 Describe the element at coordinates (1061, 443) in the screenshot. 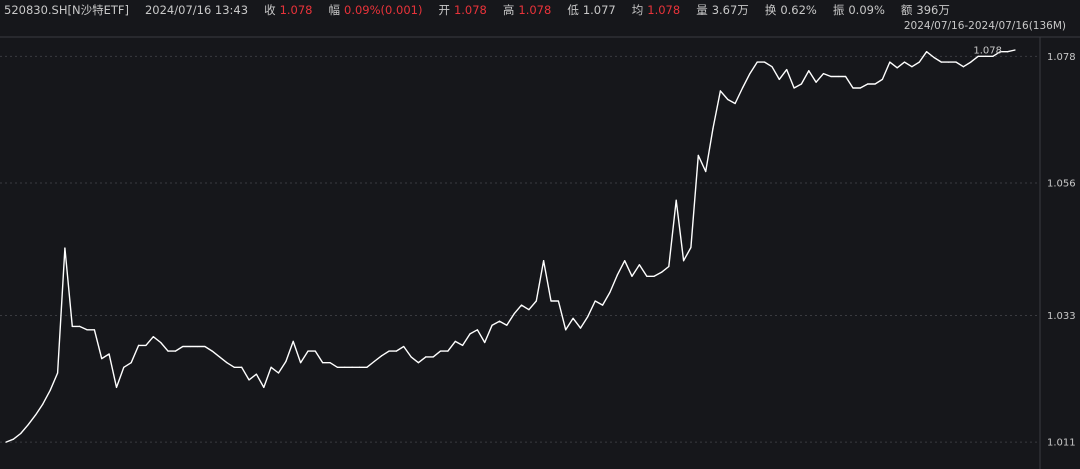

I see `y-tick-label: 1.011` at that location.